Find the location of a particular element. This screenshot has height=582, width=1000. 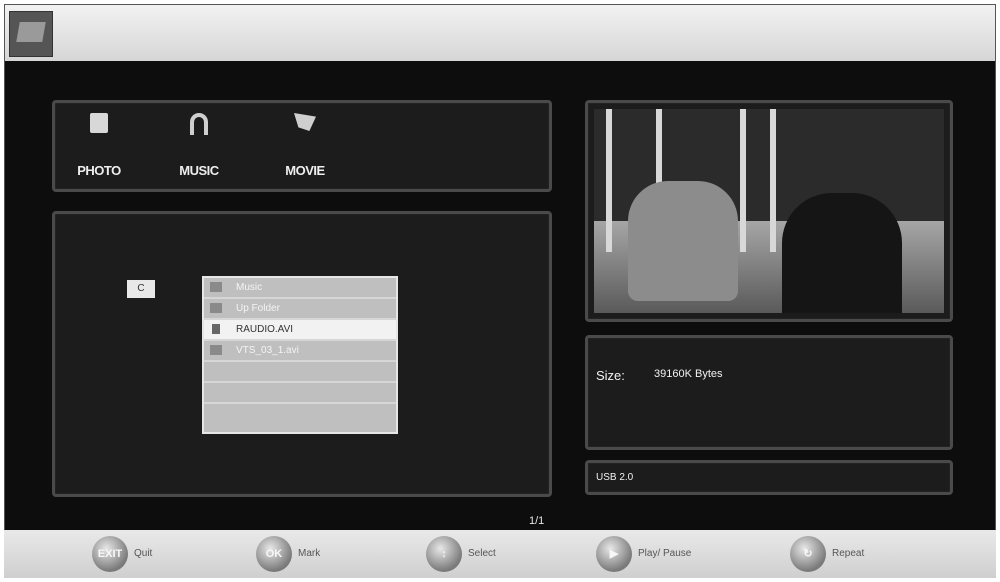

select-label: Select is located at coordinates (482, 553).